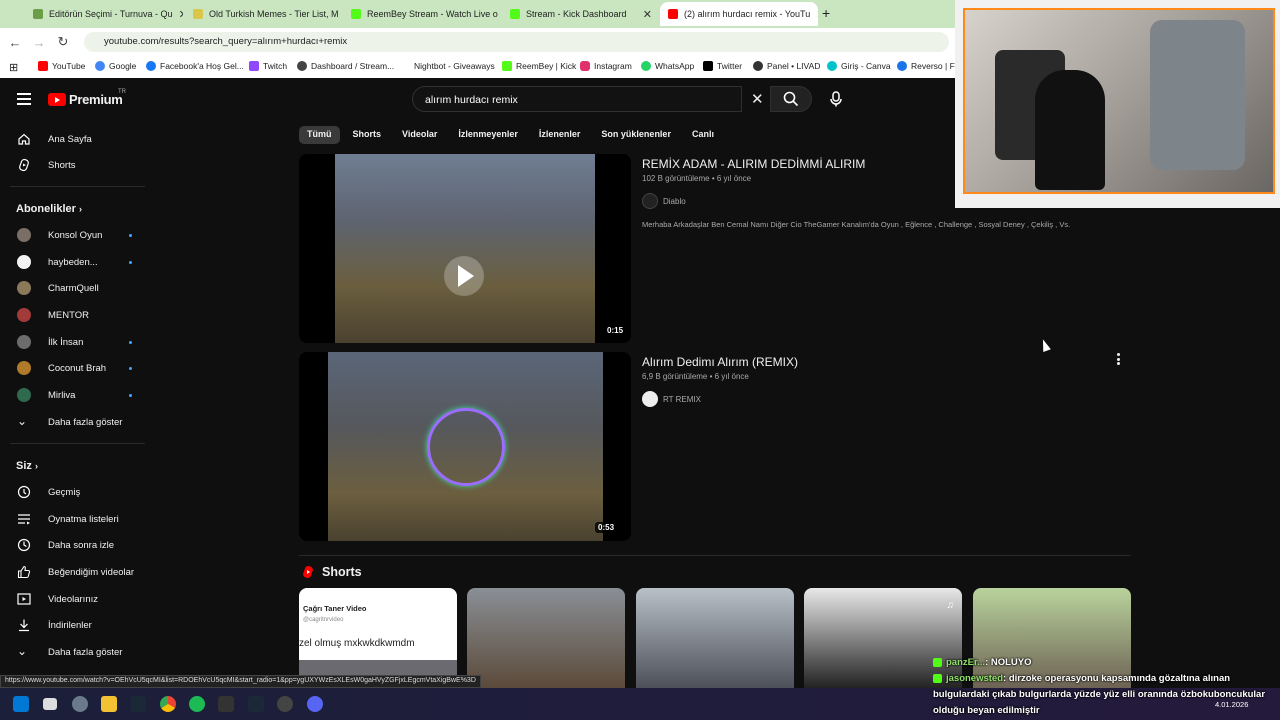 The width and height of the screenshot is (1280, 720). I want to click on bookmark-canva: Giriş - Canva, so click(859, 66).